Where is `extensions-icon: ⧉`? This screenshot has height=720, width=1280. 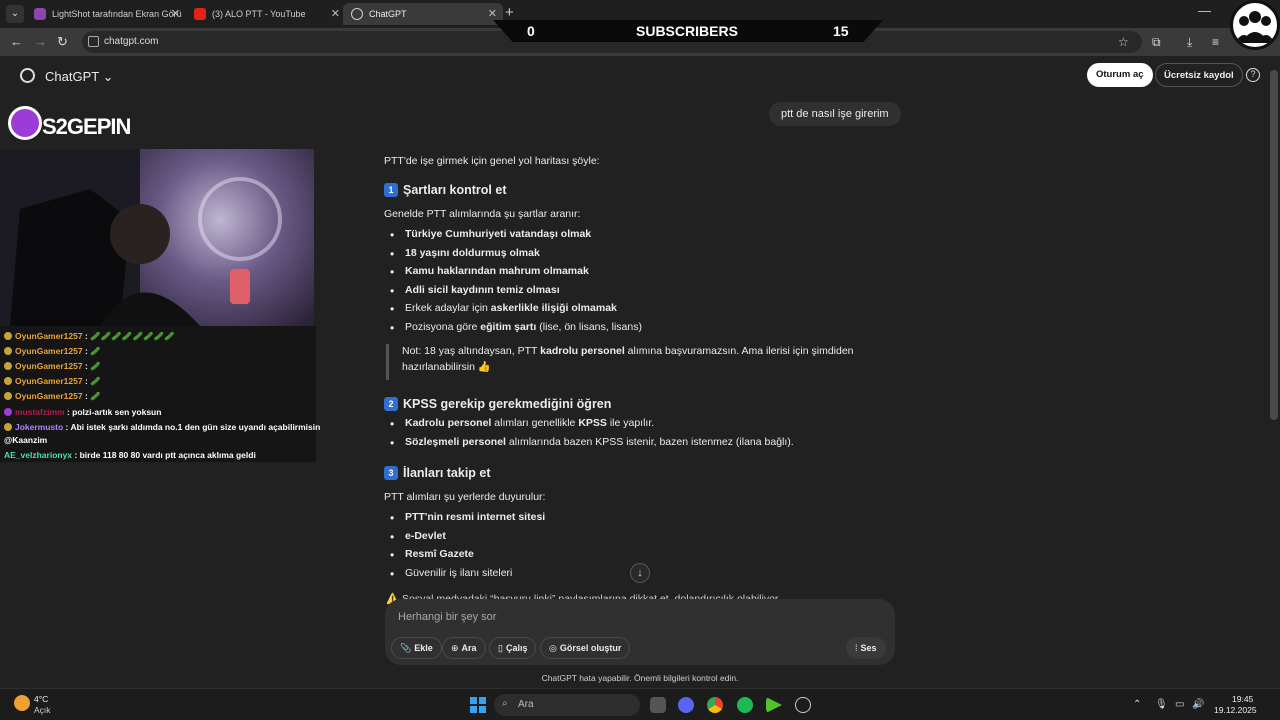 extensions-icon: ⧉ is located at coordinates (1156, 42).